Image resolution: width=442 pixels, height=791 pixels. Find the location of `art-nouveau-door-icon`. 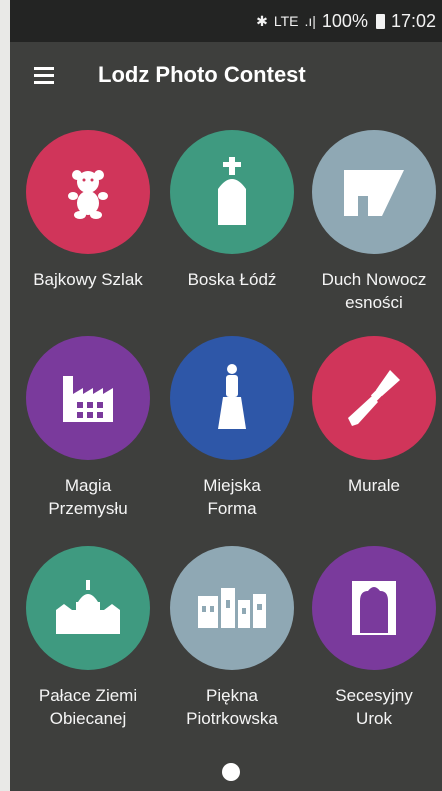

art-nouveau-door-icon is located at coordinates (374, 608).